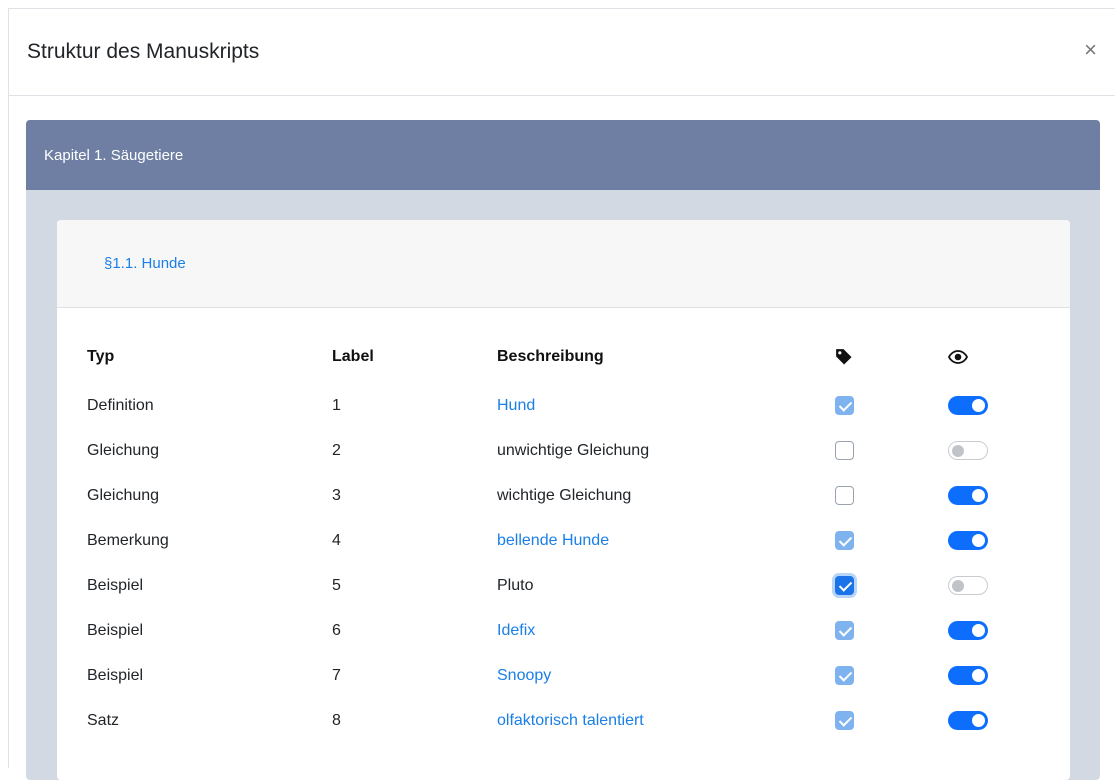 This screenshot has width=1115, height=780. What do you see at coordinates (666, 450) in the screenshot?
I see `row-beschreibung-cell: unwichtige Gleichung` at bounding box center [666, 450].